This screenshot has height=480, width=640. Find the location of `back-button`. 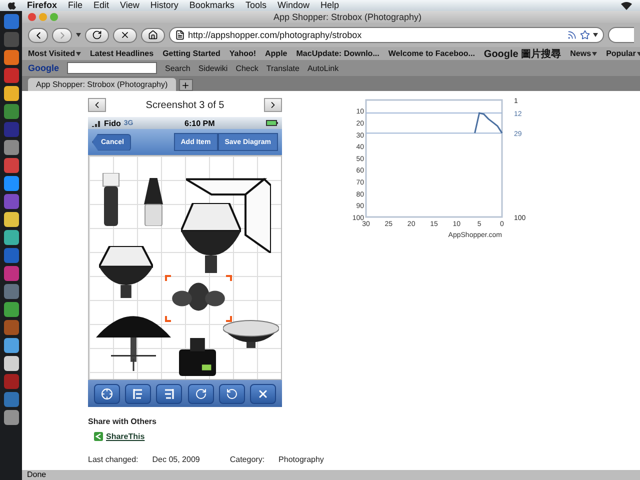

back-button is located at coordinates (38, 35).